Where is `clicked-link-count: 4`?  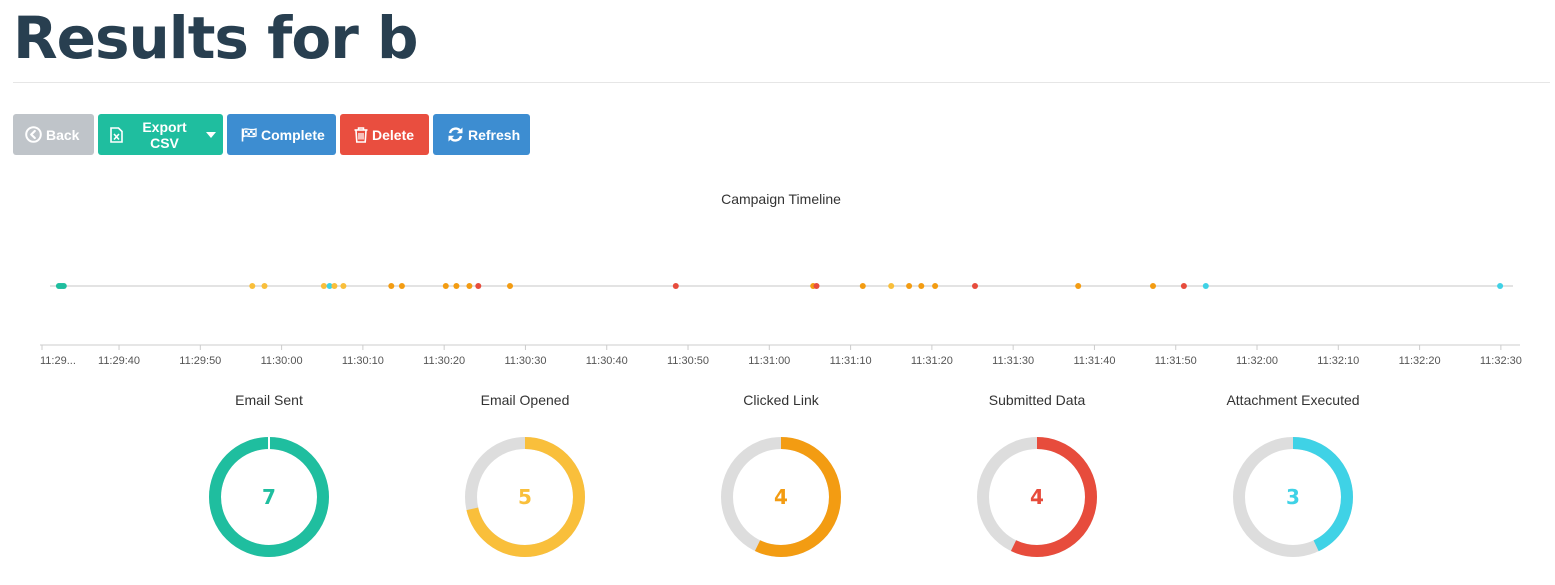
clicked-link-count: 4 is located at coordinates (781, 497).